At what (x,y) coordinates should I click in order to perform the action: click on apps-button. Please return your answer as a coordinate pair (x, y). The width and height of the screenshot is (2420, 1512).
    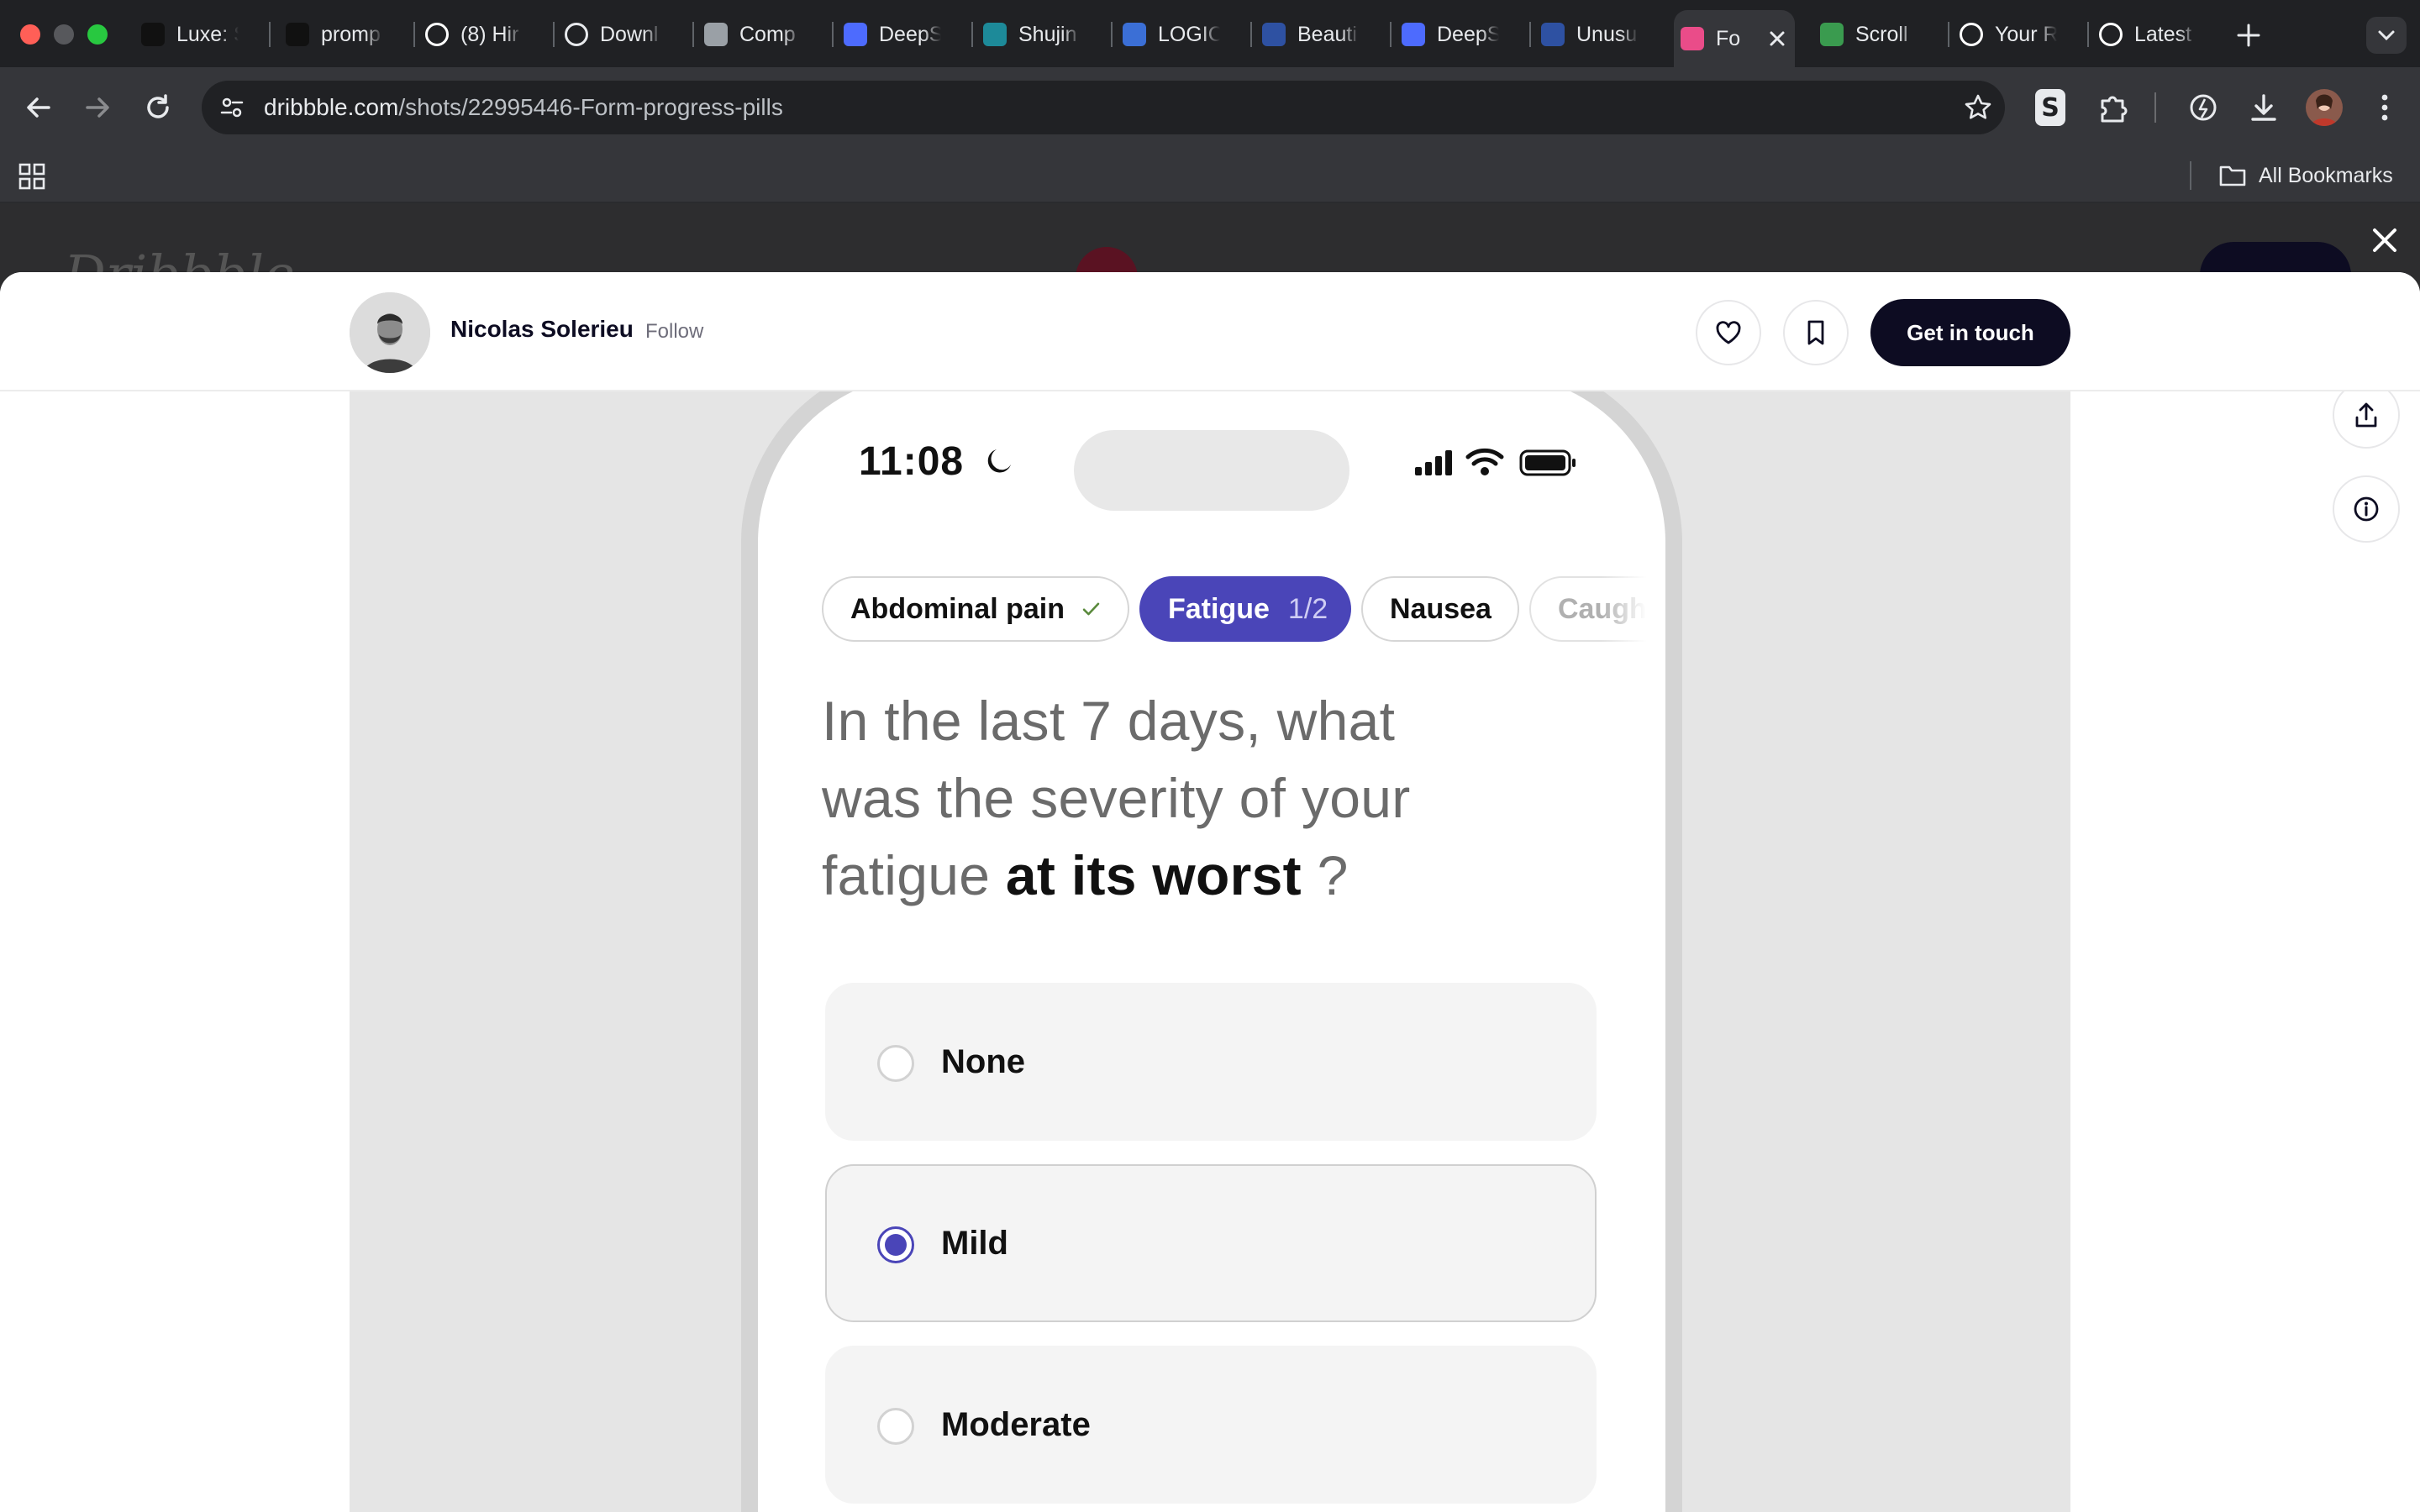
    Looking at the image, I should click on (32, 176).